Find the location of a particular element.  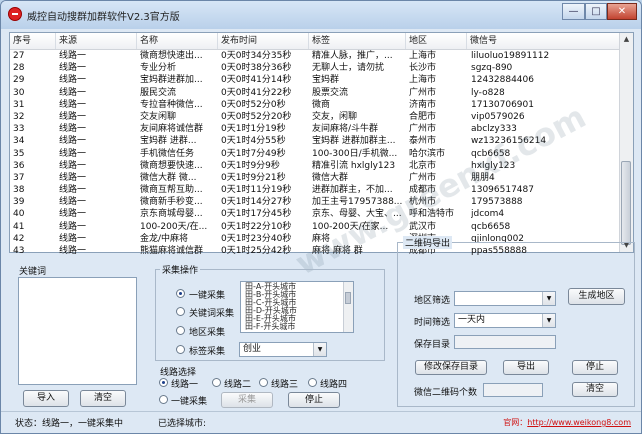

import-button: 导入 is located at coordinates (46, 398).